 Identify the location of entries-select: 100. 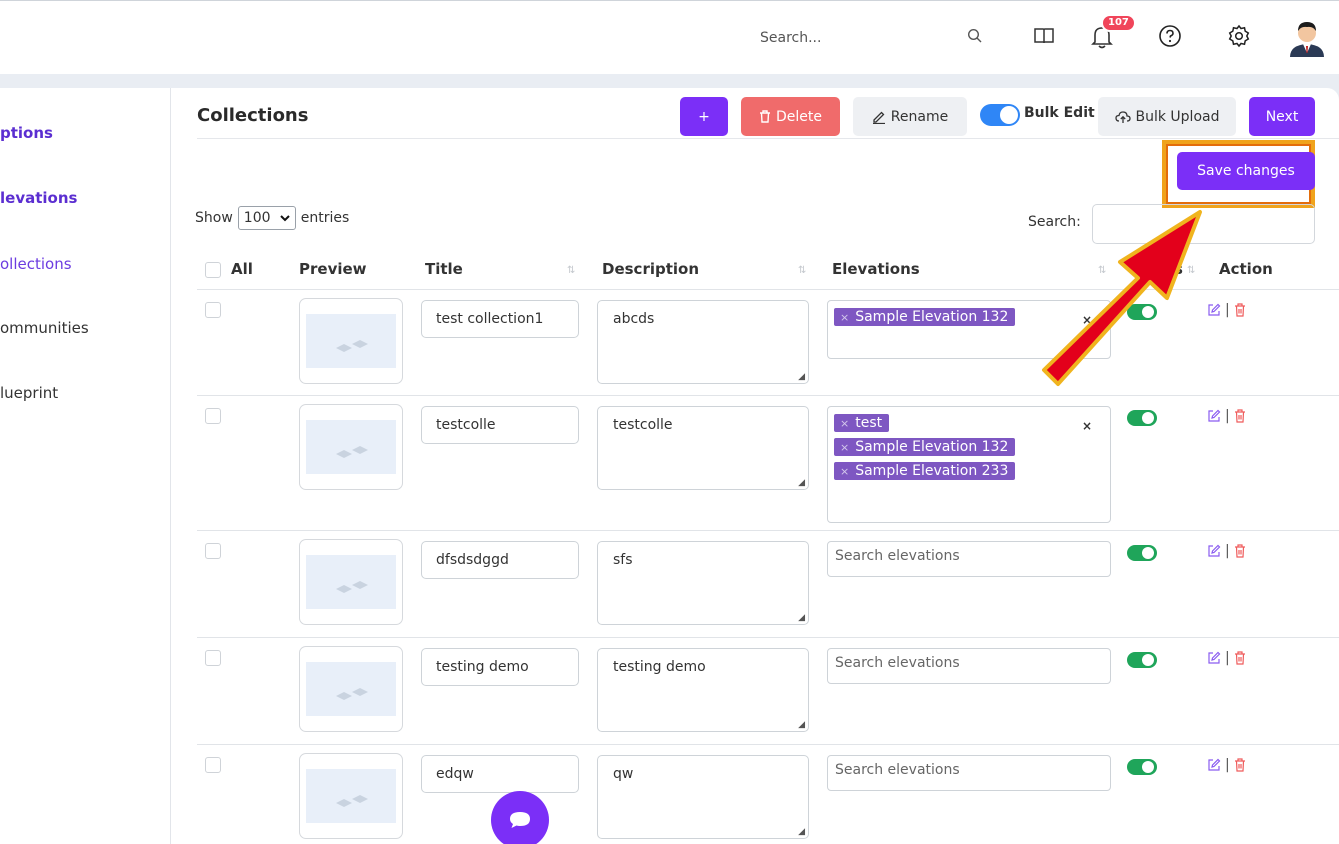
(266, 218).